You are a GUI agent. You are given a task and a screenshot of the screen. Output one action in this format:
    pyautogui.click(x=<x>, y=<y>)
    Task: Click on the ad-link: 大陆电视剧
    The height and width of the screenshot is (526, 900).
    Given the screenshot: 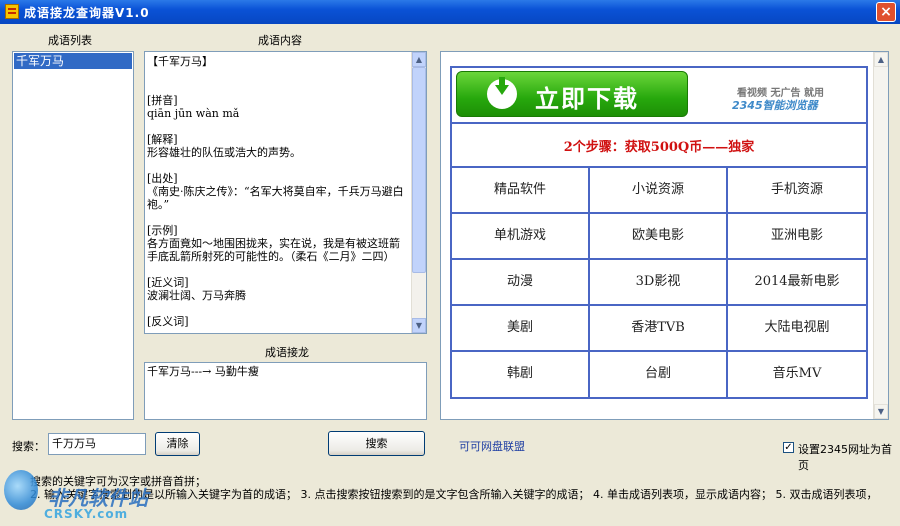 What is the action you would take?
    pyautogui.click(x=797, y=329)
    